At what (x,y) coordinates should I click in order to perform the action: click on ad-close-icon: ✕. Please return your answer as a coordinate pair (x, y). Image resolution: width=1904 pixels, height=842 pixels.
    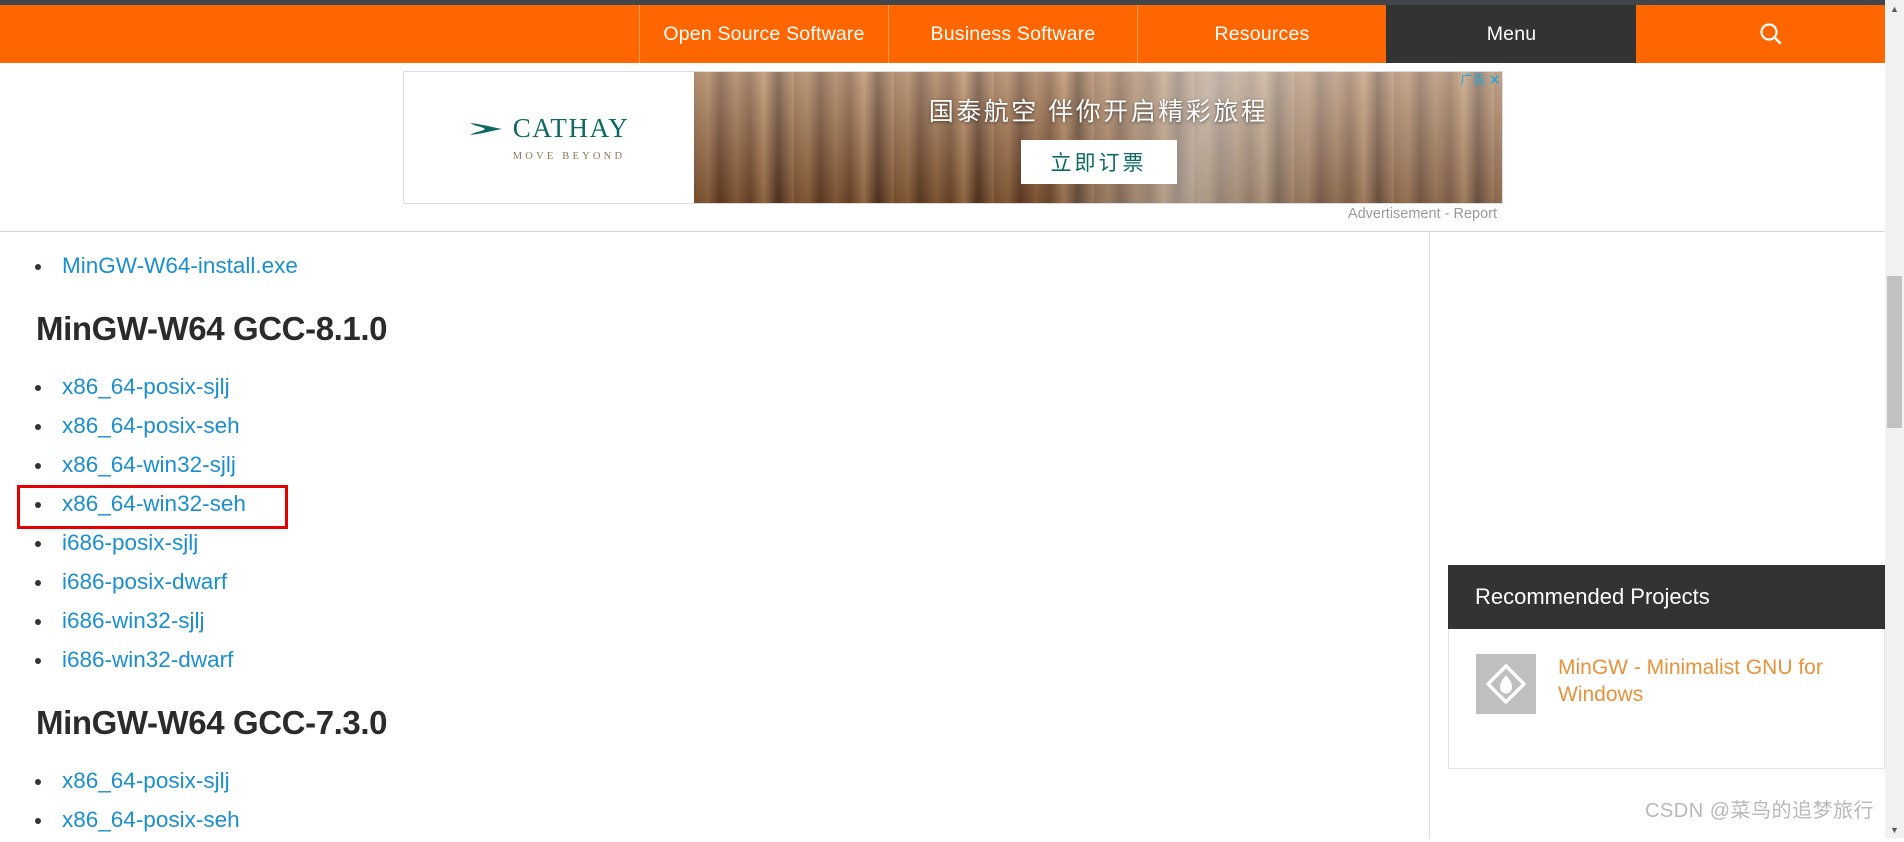
    Looking at the image, I should click on (1494, 80).